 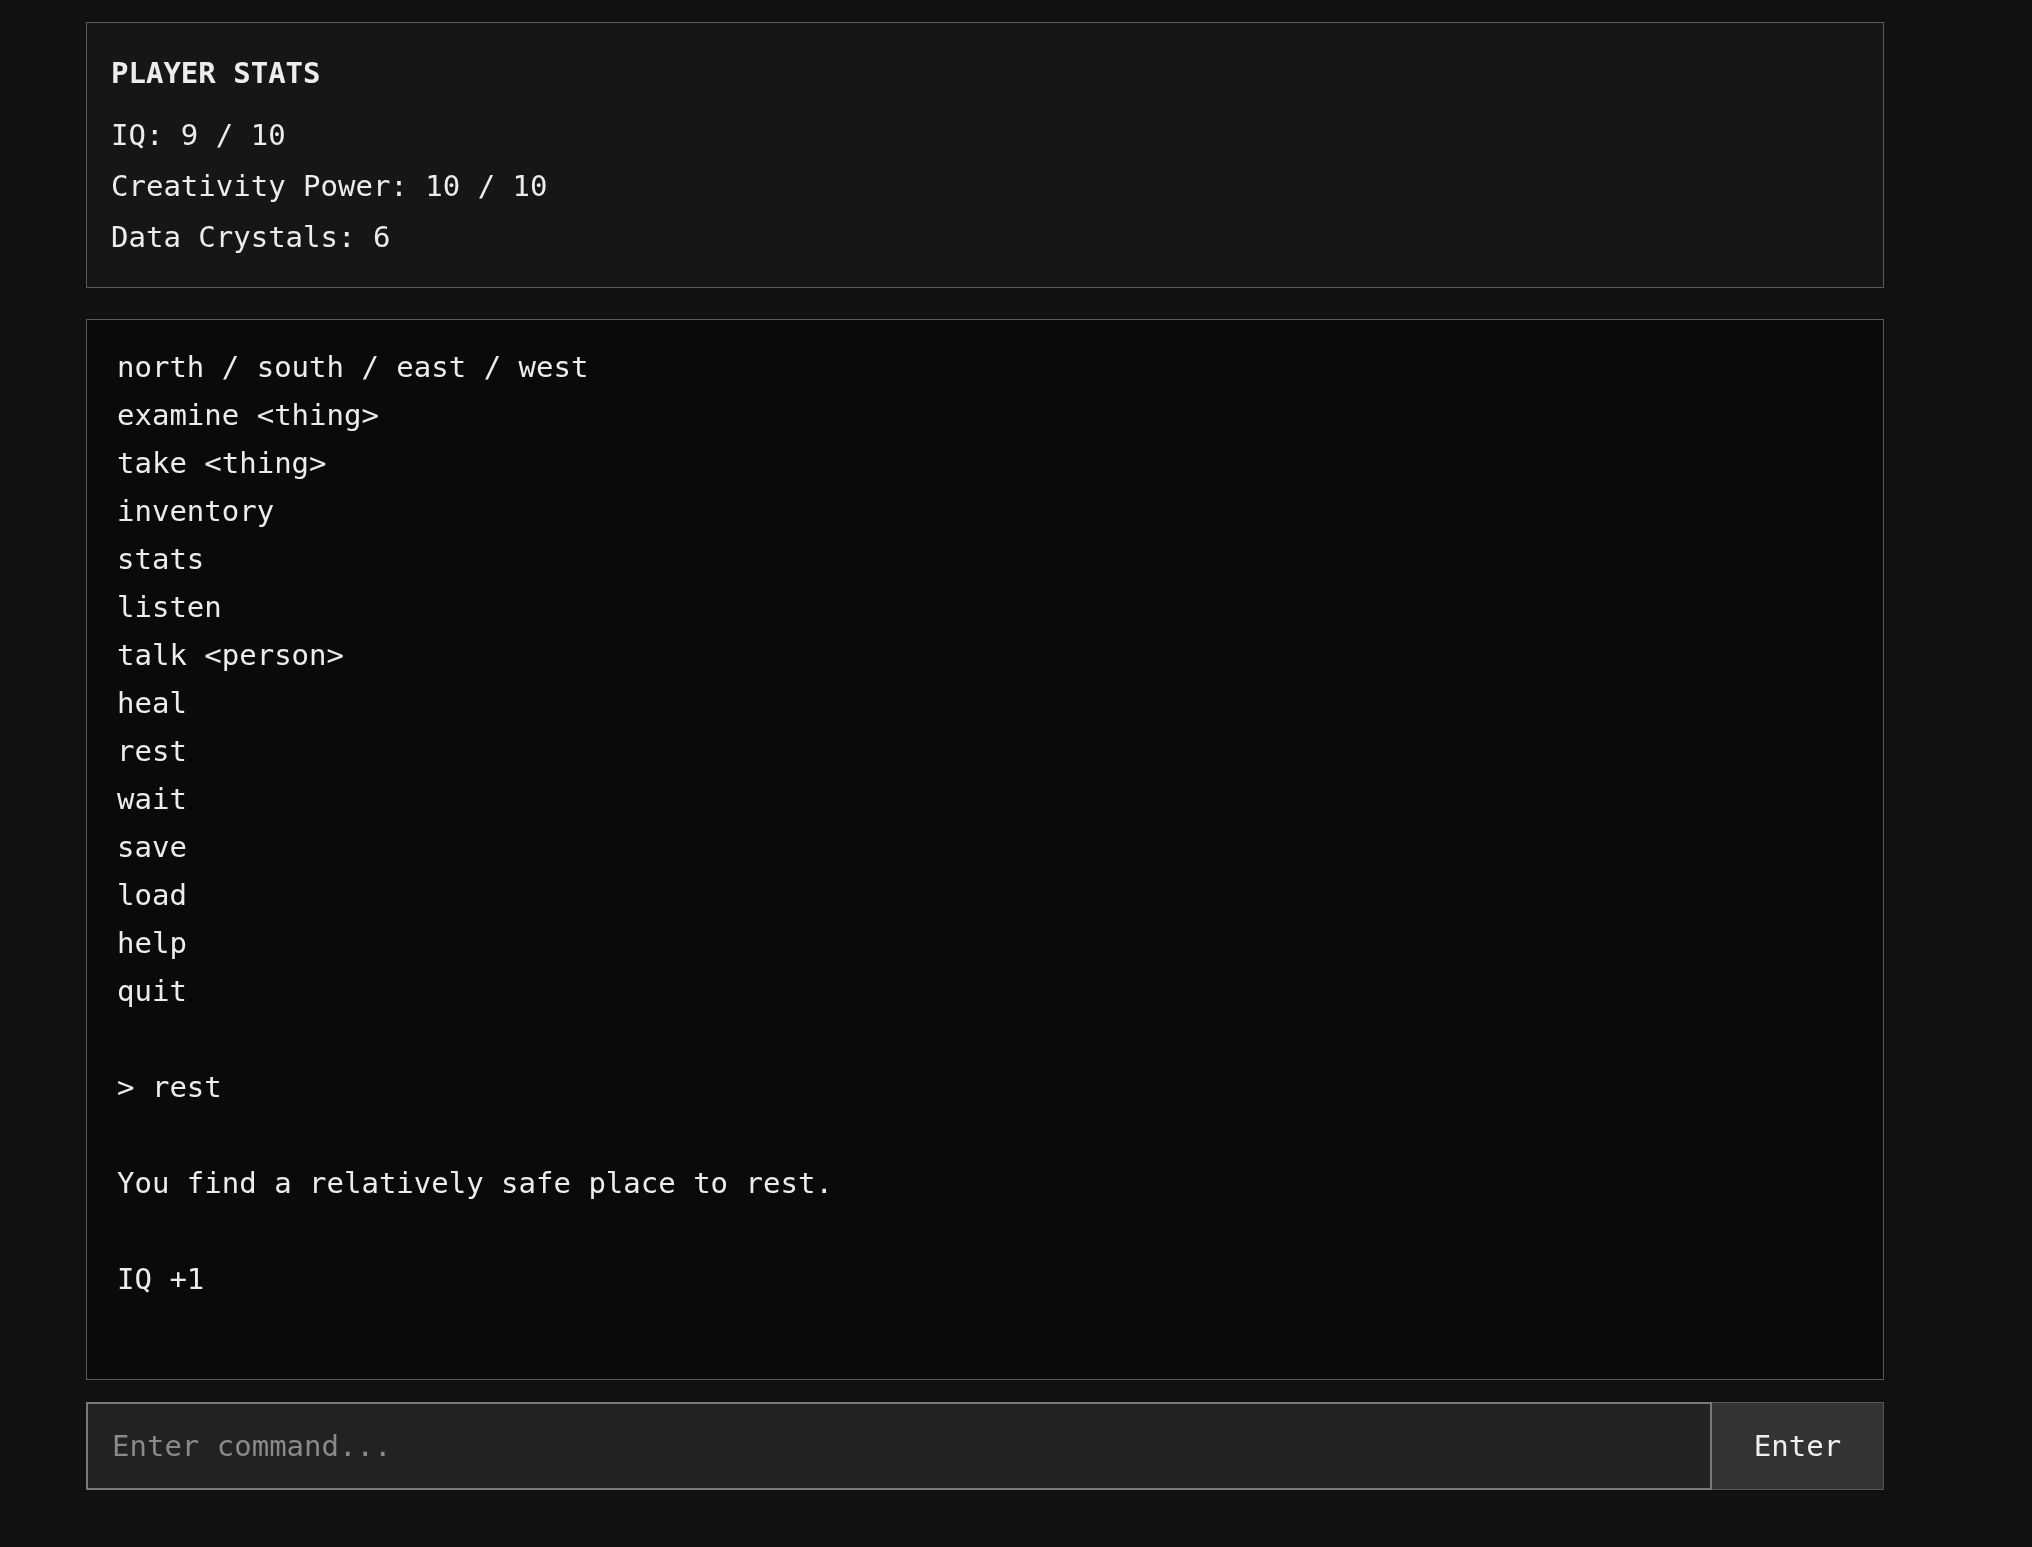 I want to click on output-line: load, so click(x=152, y=895).